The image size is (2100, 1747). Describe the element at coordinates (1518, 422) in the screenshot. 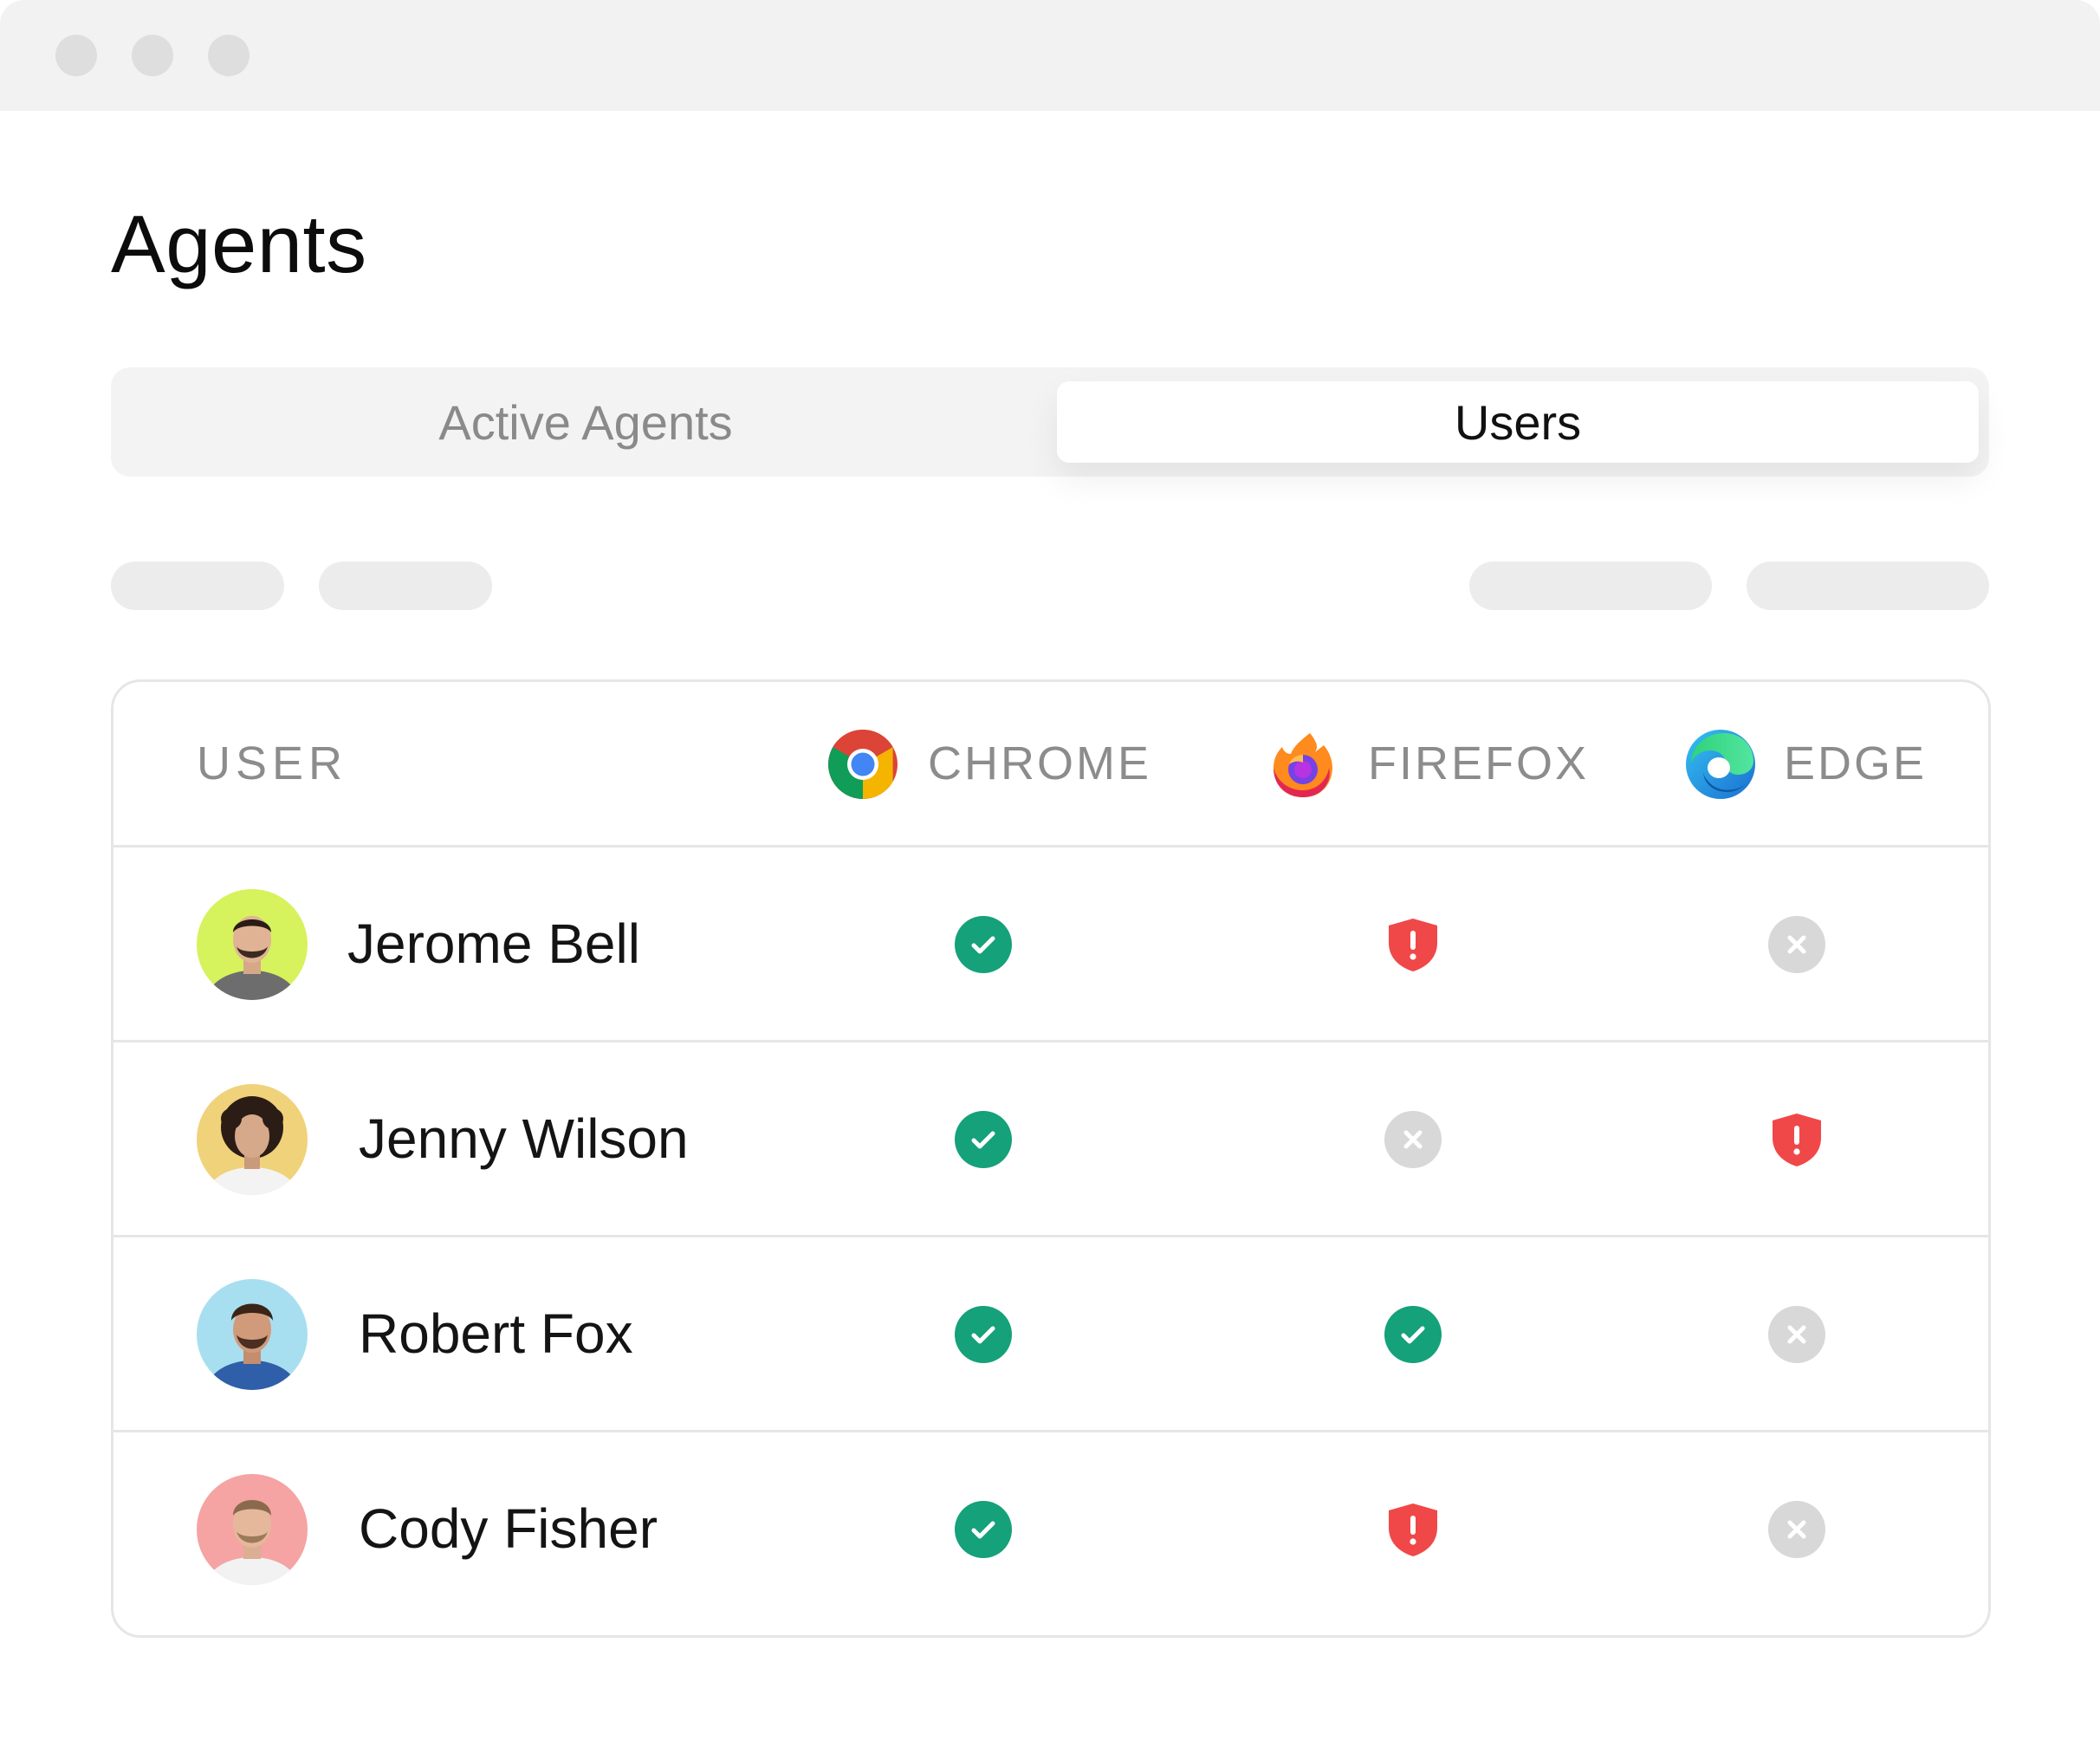

I see `tab-users: Users` at that location.